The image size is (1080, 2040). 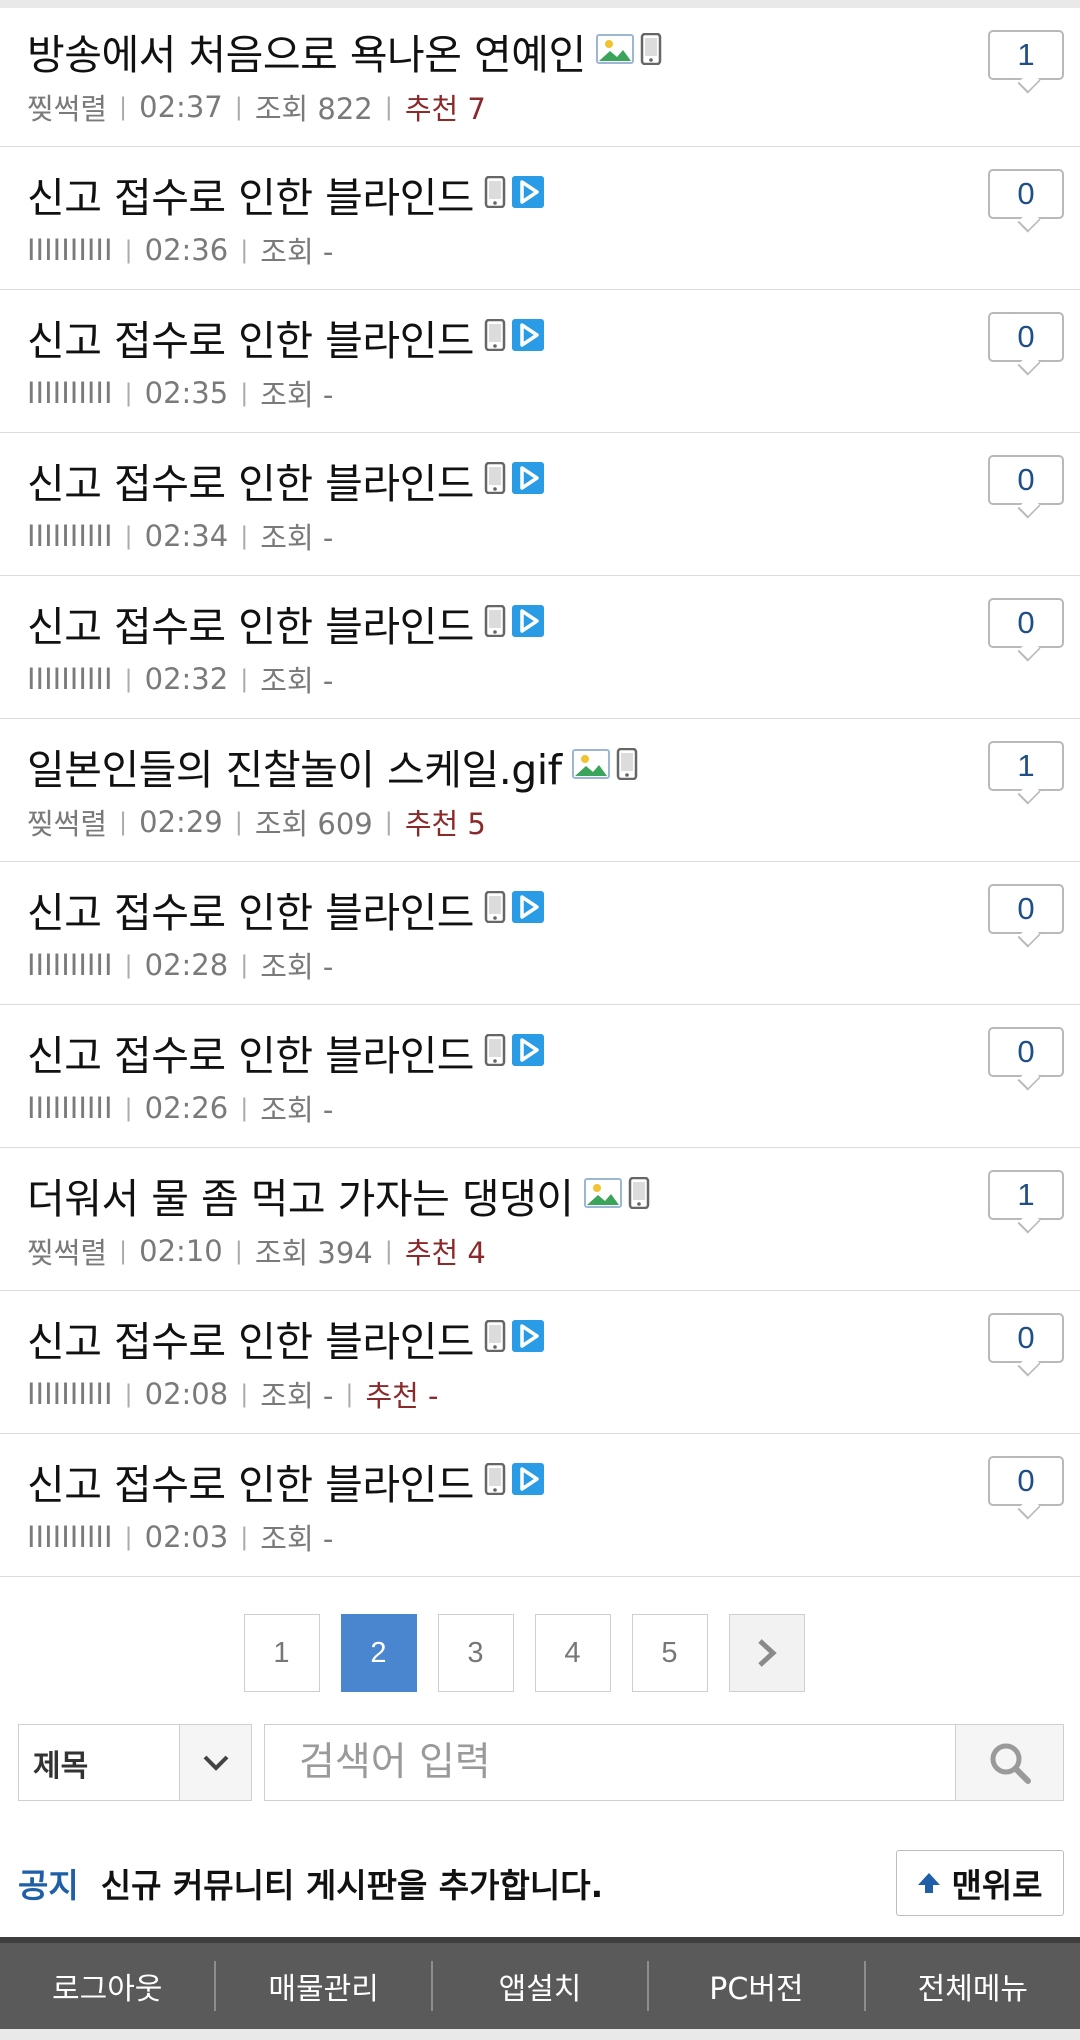 What do you see at coordinates (572, 1653) in the screenshot?
I see `page-button-4: 4` at bounding box center [572, 1653].